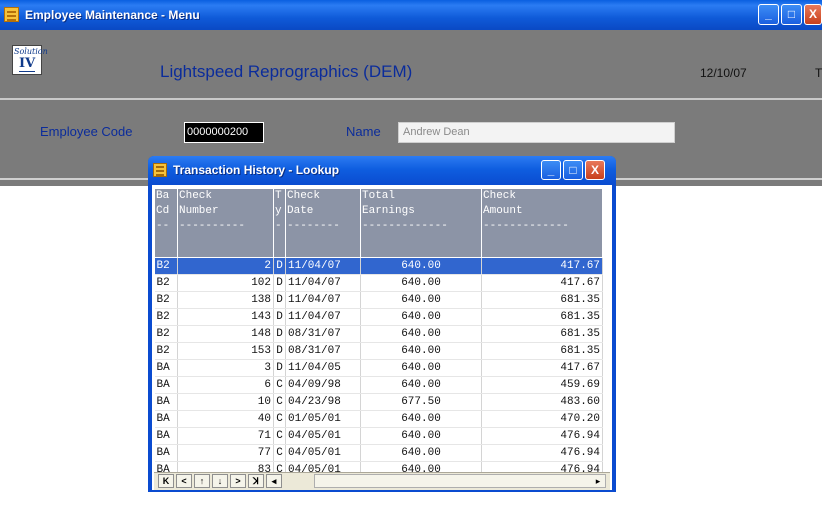 Image resolution: width=822 pixels, height=521 pixels. I want to click on table-row: BA 71 C 04/05/01 640.00 476.94, so click(378, 436).